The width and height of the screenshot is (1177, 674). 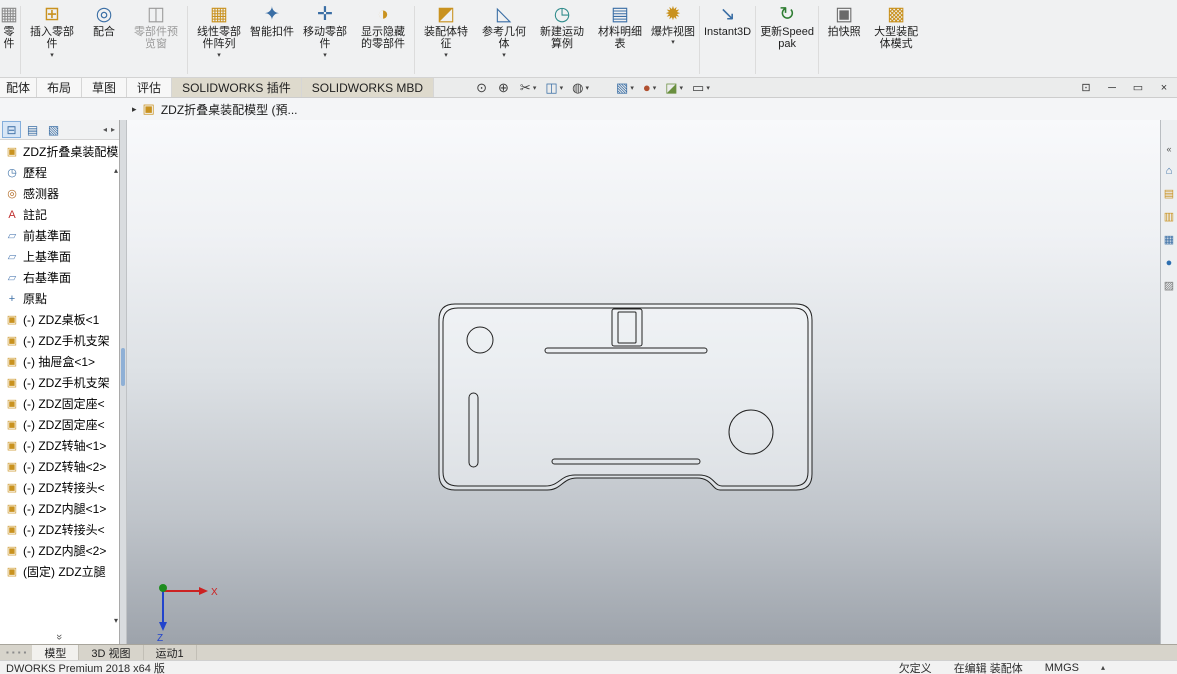 I want to click on display-style-button: ◫ ▾, so click(x=554, y=88).